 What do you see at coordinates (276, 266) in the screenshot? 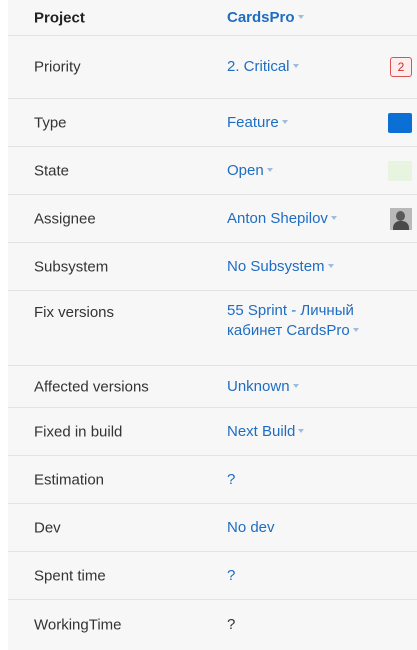
I see `subsystem-value: No Subsystem` at bounding box center [276, 266].